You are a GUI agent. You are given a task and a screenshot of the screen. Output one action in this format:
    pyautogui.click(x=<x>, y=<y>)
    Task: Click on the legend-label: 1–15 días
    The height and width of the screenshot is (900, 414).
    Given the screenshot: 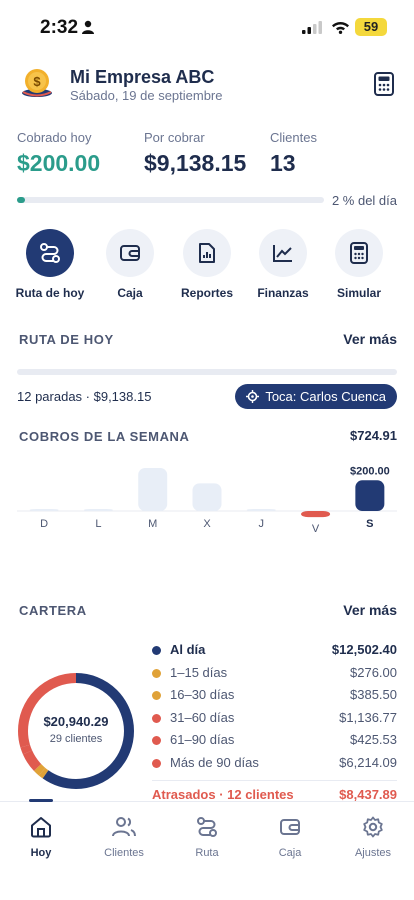 What is the action you would take?
    pyautogui.click(x=199, y=672)
    